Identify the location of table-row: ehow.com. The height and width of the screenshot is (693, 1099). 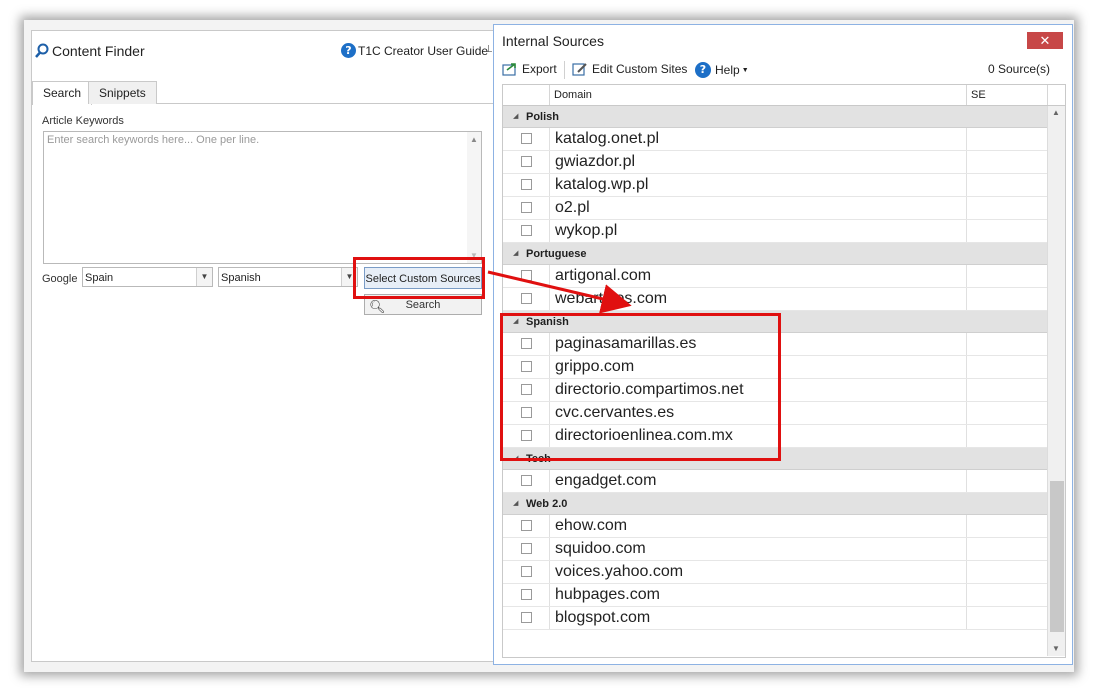
(775, 526).